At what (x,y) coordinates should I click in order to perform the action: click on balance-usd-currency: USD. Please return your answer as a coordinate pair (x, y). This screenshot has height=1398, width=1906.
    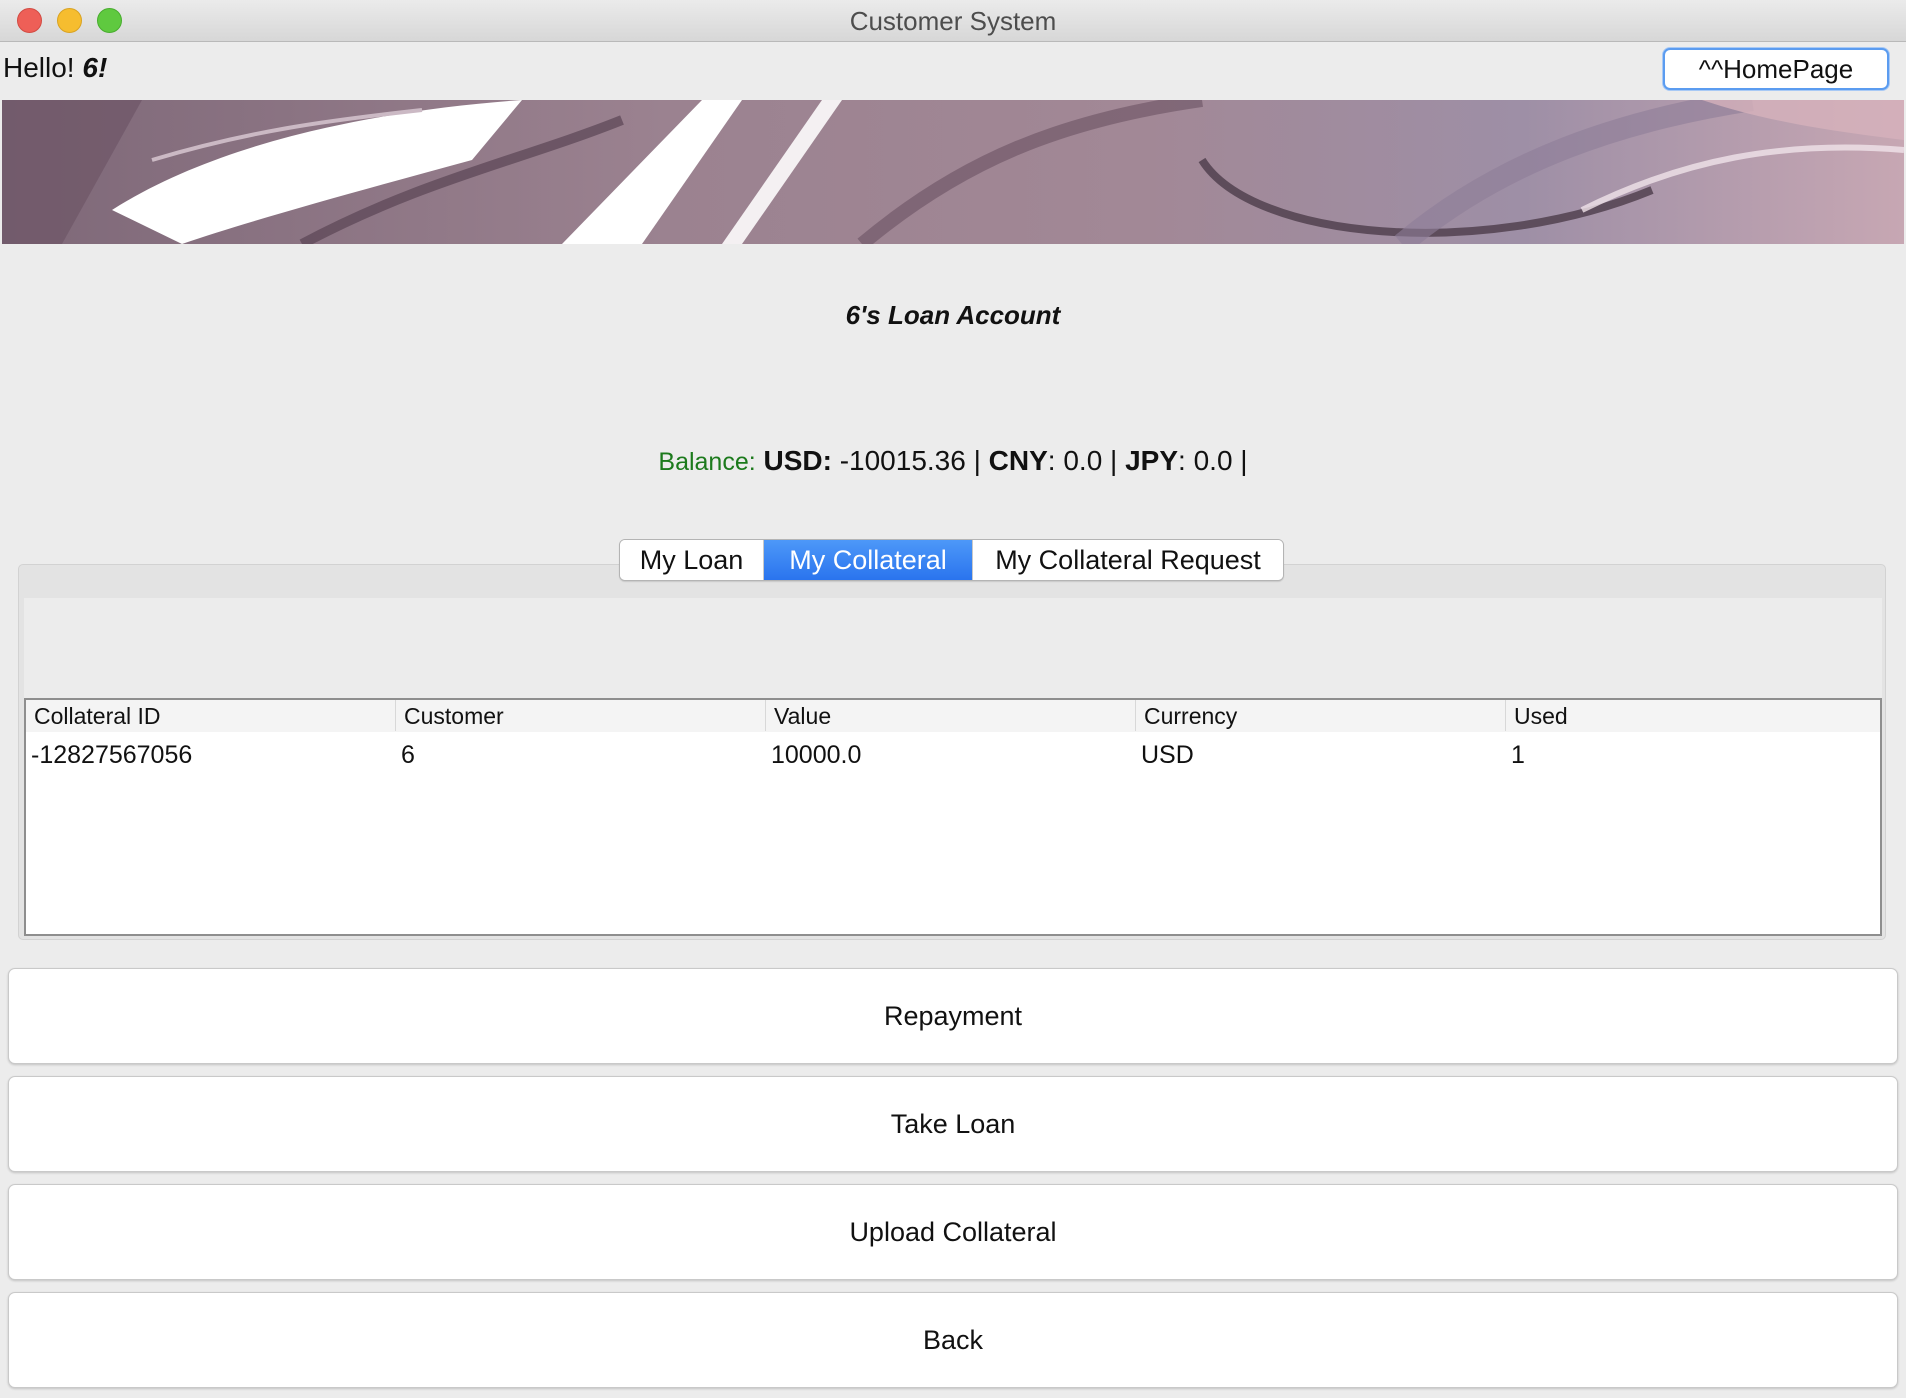
    Looking at the image, I should click on (793, 460).